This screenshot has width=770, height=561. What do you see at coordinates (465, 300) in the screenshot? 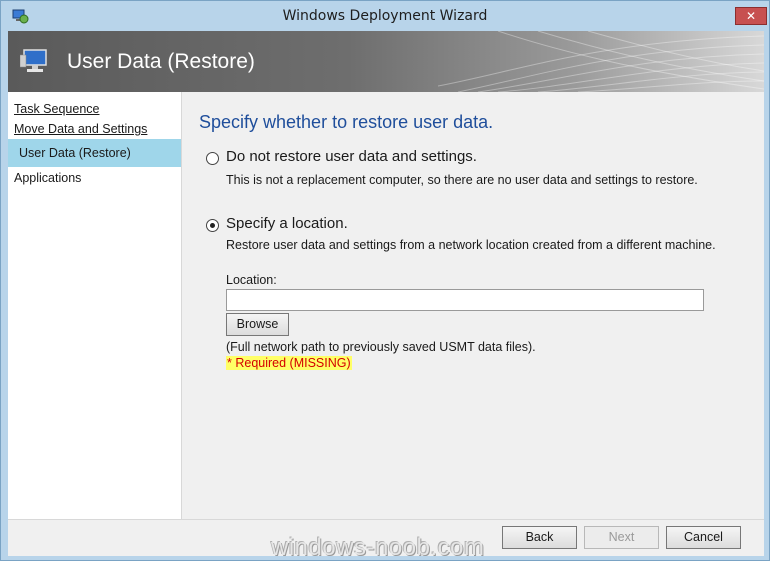
I see `location-input` at bounding box center [465, 300].